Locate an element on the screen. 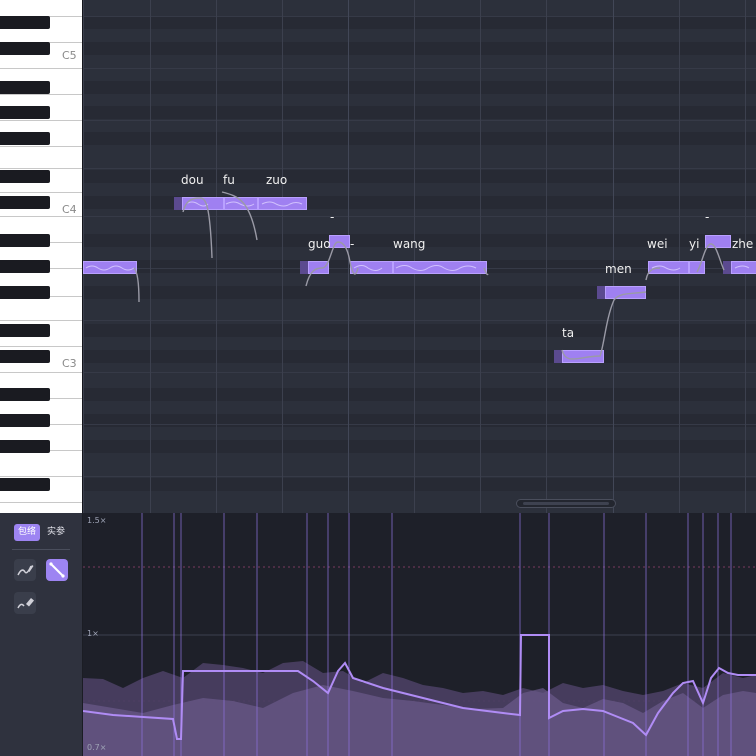  note-lyric: ta is located at coordinates (568, 333).